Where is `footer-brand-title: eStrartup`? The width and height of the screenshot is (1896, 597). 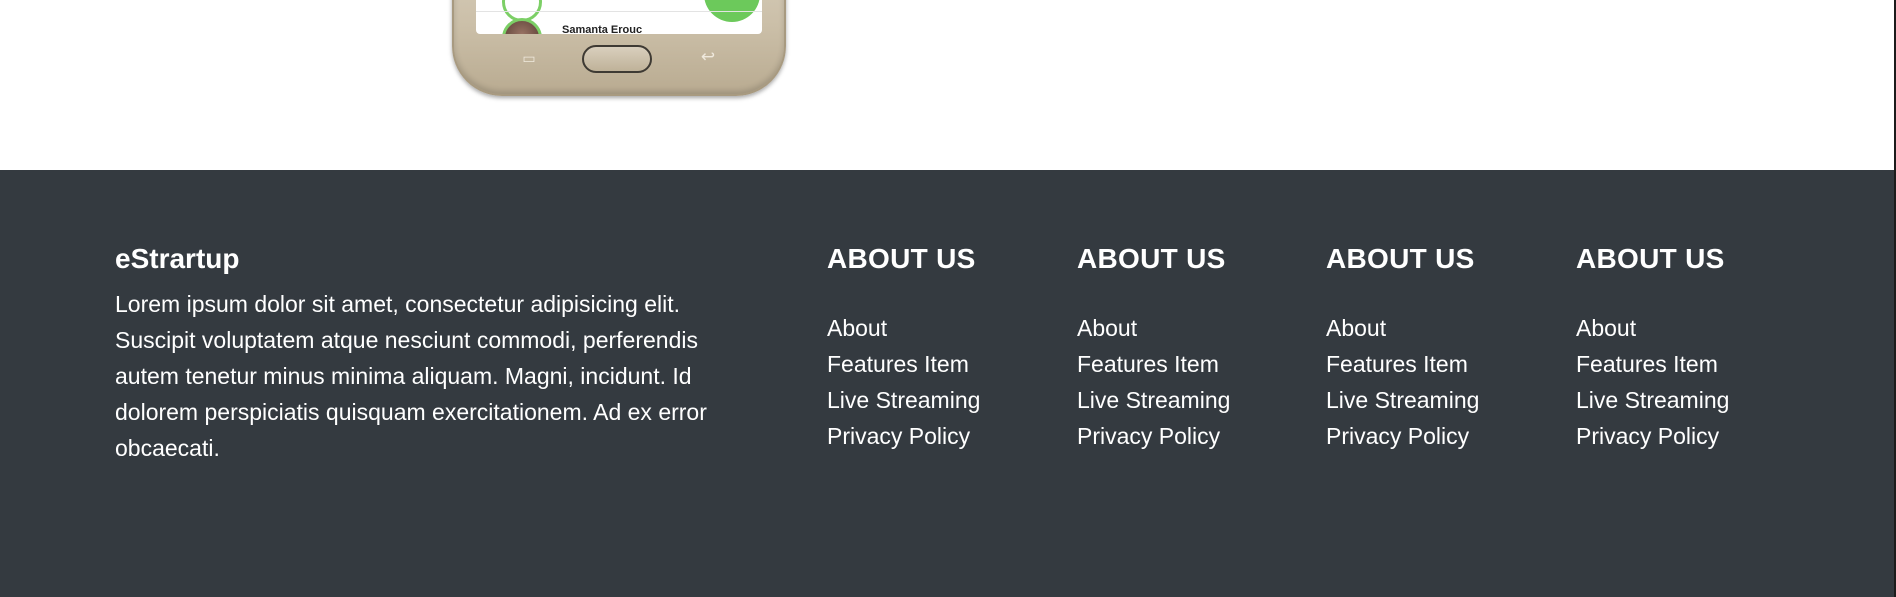 footer-brand-title: eStrartup is located at coordinates (177, 258).